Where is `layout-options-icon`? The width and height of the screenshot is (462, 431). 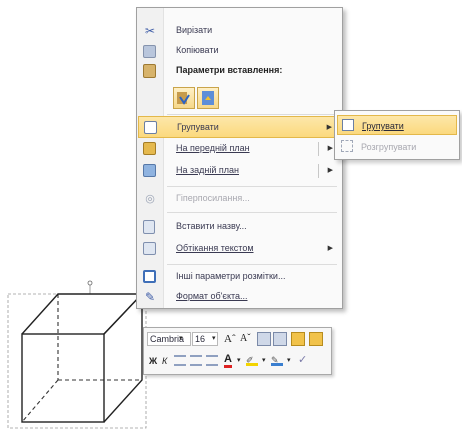 layout-options-icon is located at coordinates (149, 276).